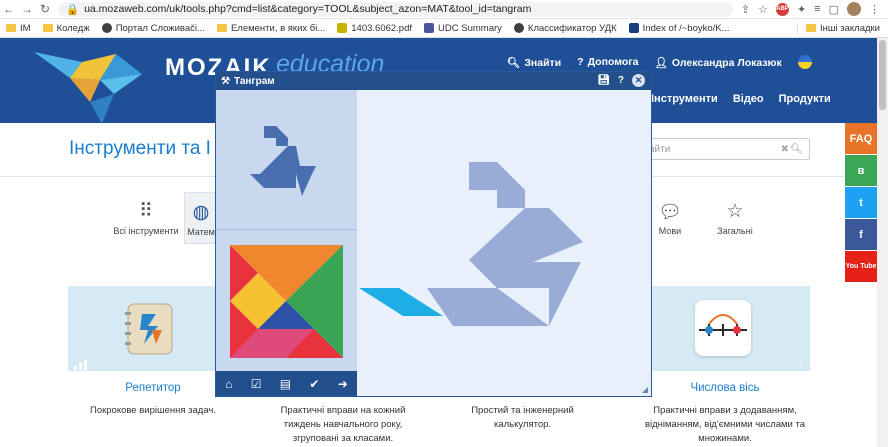 This screenshot has height=447, width=888. What do you see at coordinates (861, 138) in the screenshot?
I see `faq-icon: FAQ` at bounding box center [861, 138].